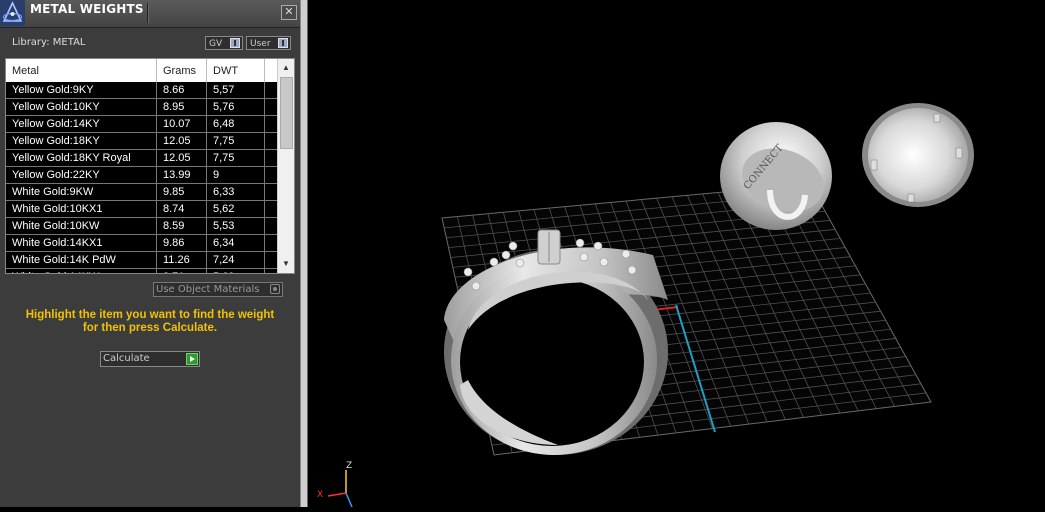  Describe the element at coordinates (81, 107) in the screenshot. I see `cell-metal: Yellow Gold:10KY` at that location.